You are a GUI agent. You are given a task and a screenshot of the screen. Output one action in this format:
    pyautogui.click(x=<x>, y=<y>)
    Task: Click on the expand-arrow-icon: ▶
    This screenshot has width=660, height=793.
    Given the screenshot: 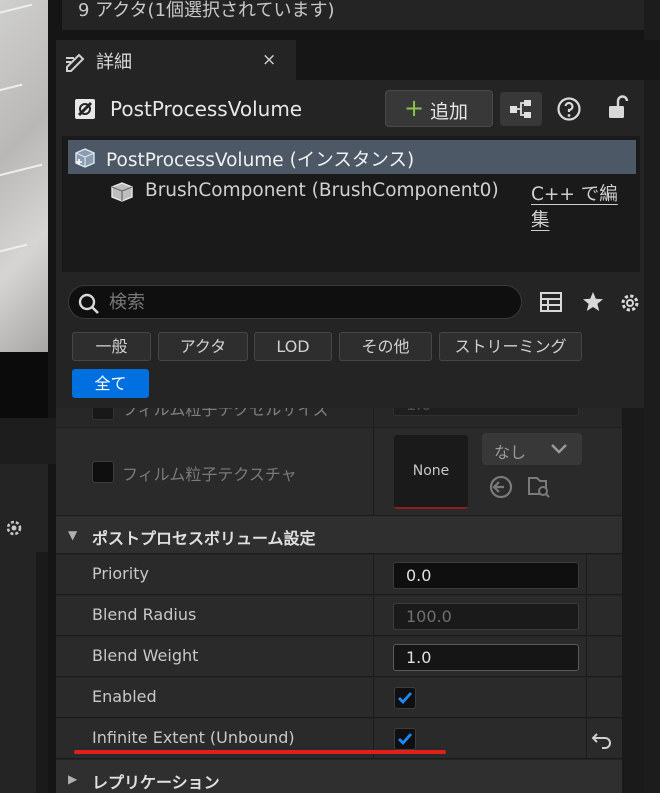 What is the action you would take?
    pyautogui.click(x=73, y=779)
    